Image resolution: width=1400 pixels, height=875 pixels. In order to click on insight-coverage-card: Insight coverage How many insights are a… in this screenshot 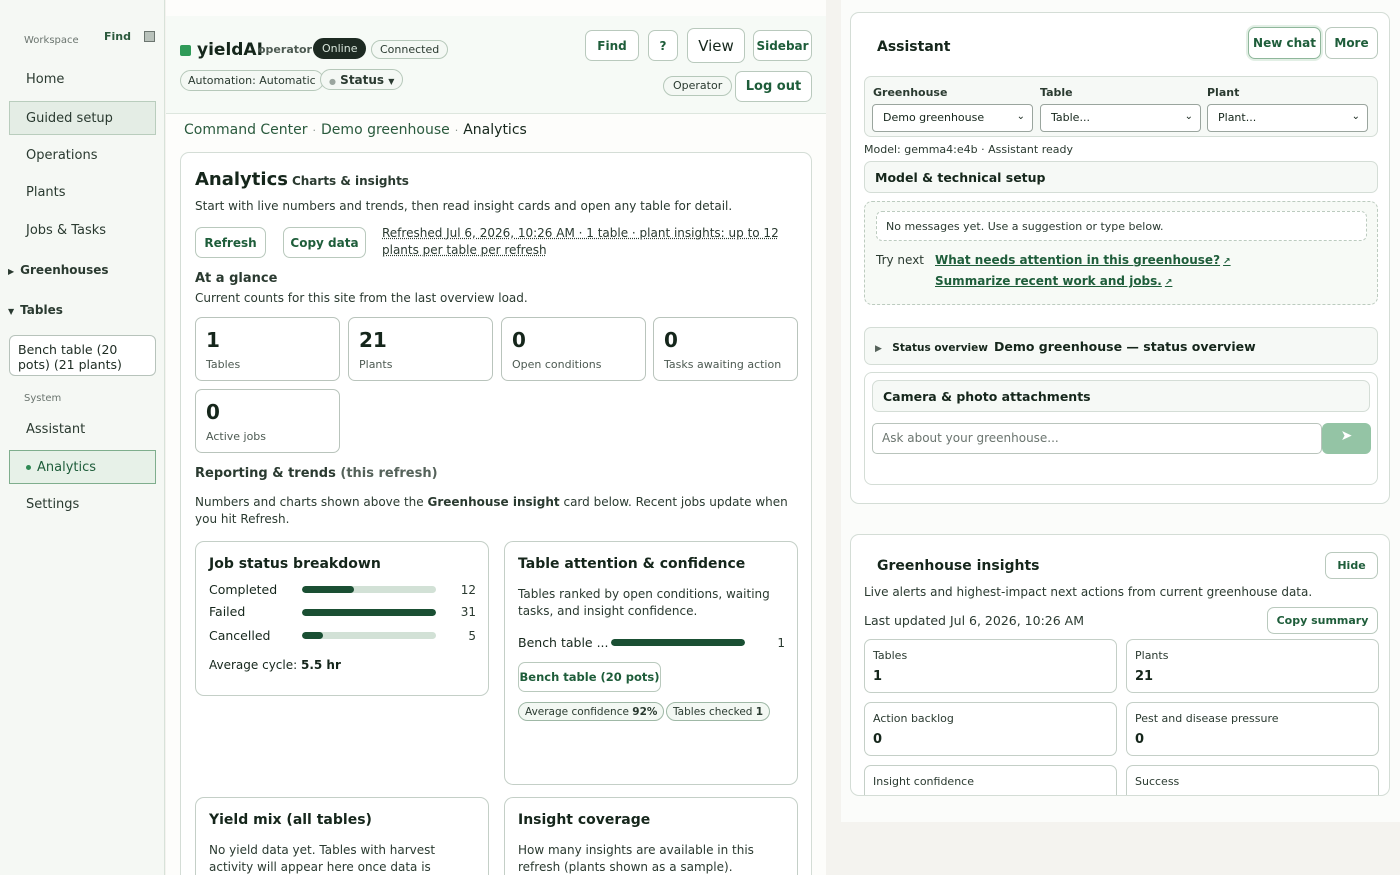, I will do `click(651, 836)`.